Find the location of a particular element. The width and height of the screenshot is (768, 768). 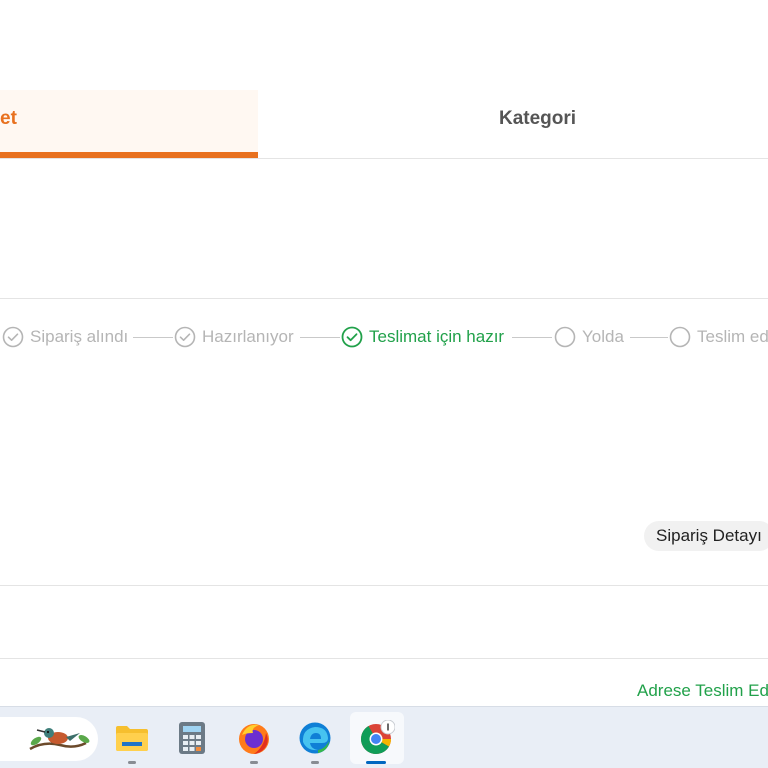

file-explorer-button is located at coordinates (132, 738).